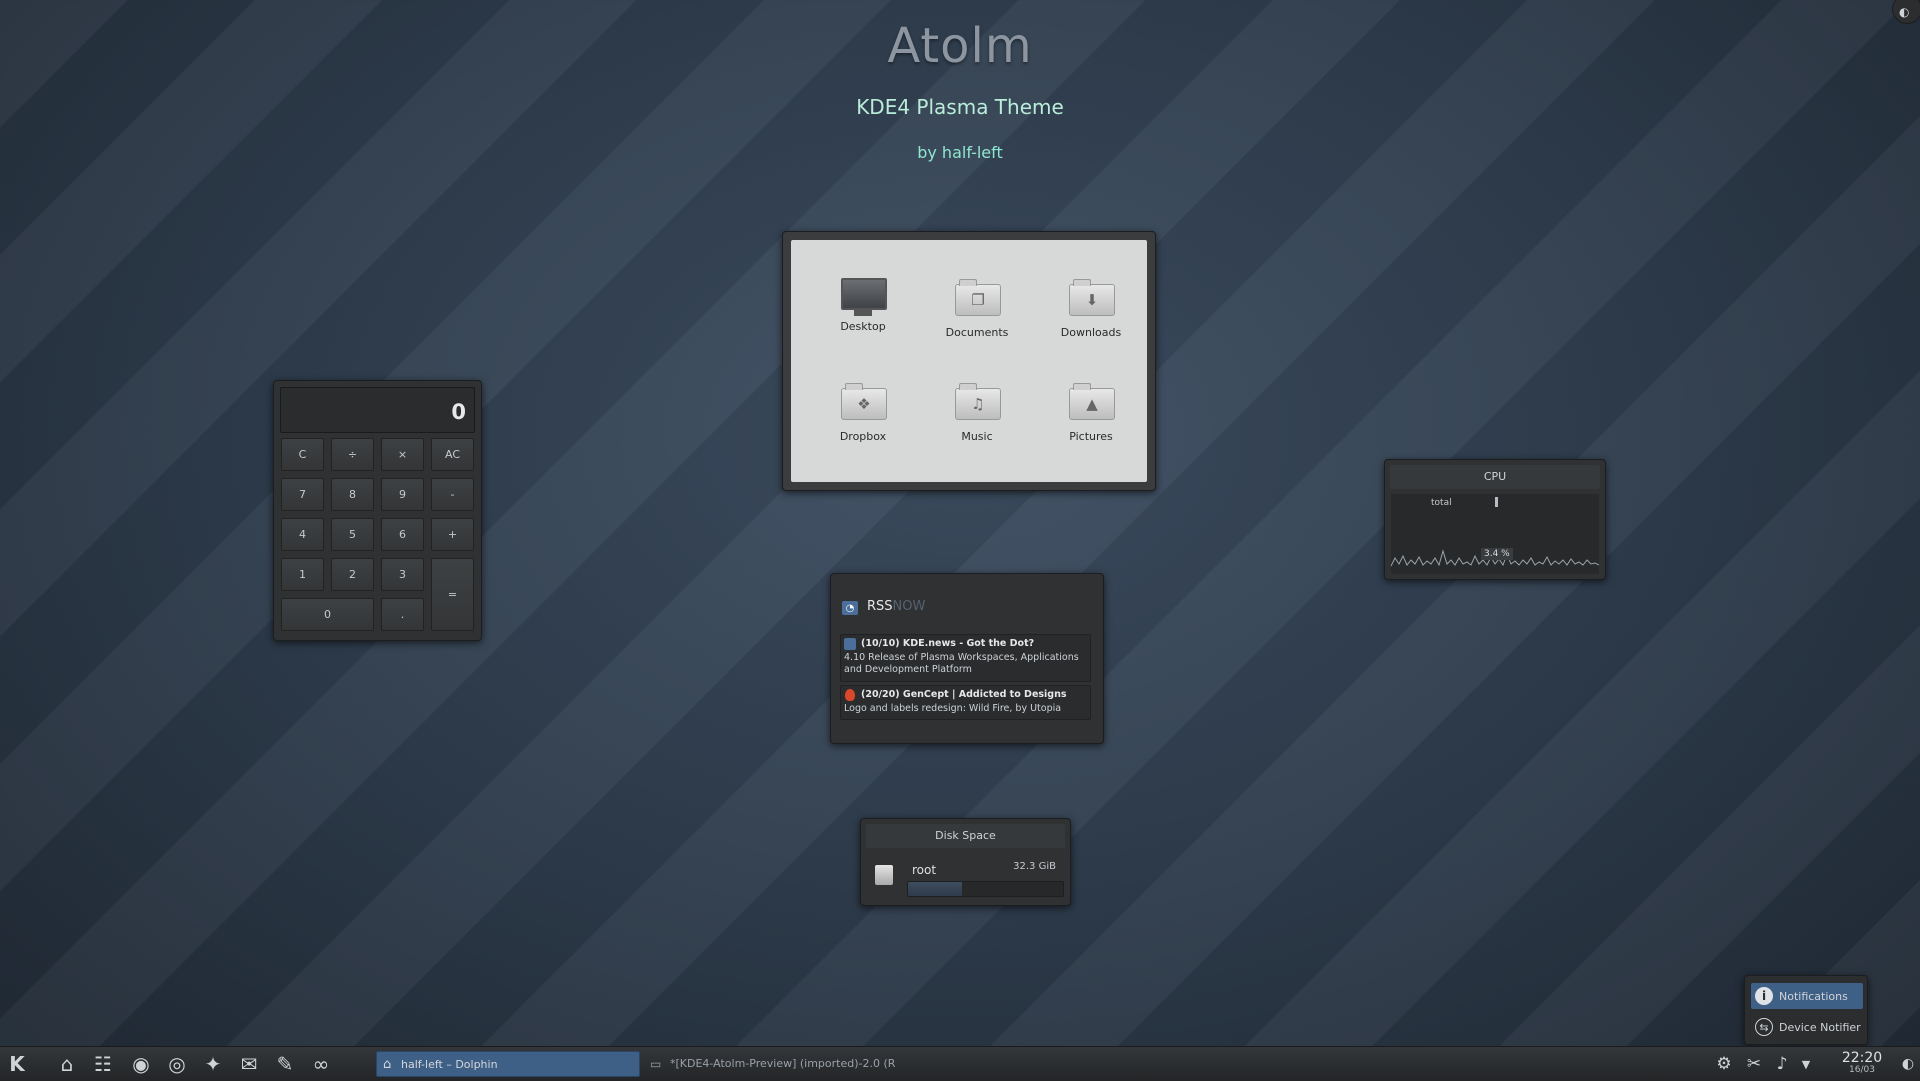  Describe the element at coordinates (352, 574) in the screenshot. I see `calc-key-2: 2` at that location.